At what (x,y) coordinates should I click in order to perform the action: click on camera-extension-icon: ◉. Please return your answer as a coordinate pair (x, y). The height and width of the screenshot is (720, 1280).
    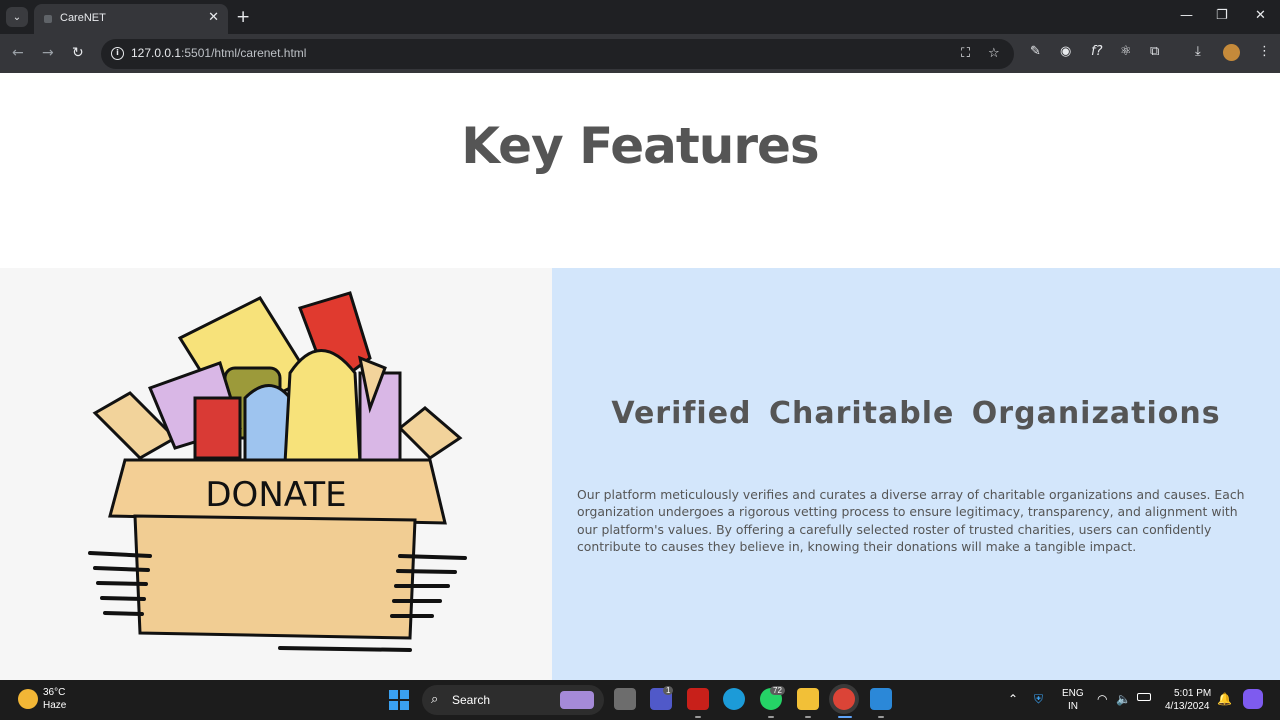
    Looking at the image, I should click on (1065, 51).